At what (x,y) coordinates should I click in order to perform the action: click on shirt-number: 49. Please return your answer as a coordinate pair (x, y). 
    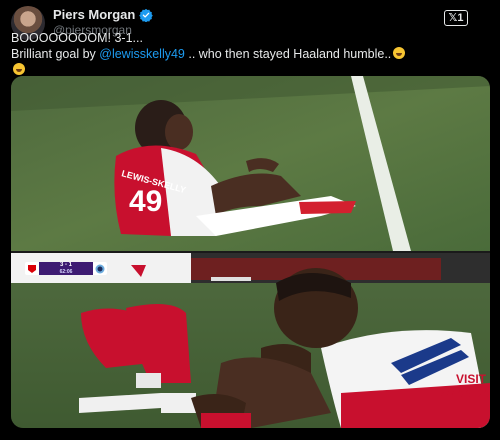
    Looking at the image, I should click on (145, 201).